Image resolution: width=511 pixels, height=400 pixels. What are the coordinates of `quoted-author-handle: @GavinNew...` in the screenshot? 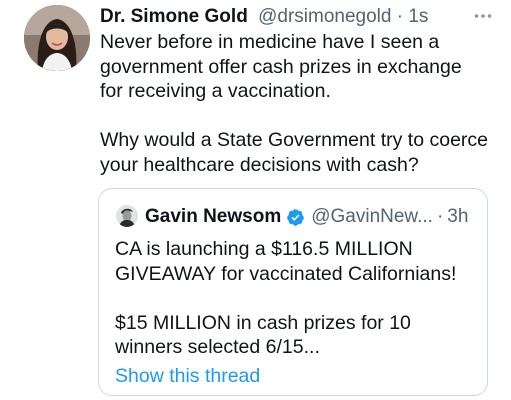 It's located at (372, 217).